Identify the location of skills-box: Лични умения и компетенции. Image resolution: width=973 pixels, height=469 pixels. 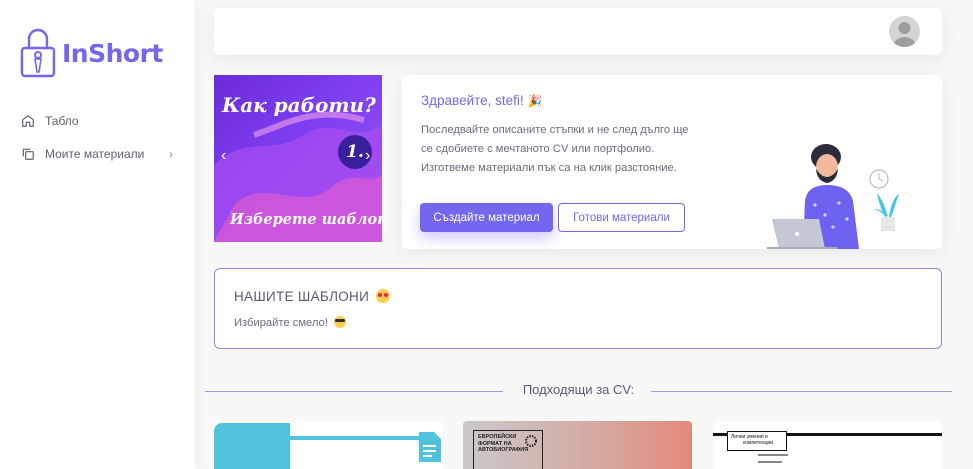
(757, 441).